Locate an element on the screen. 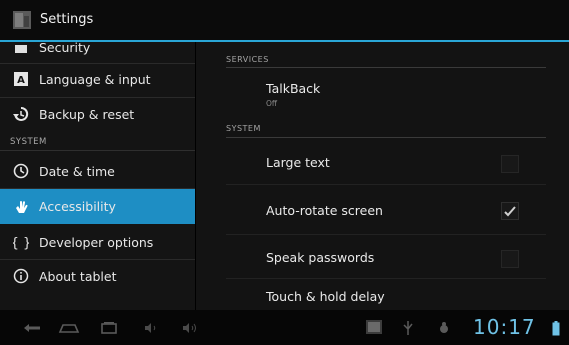 This screenshot has height=345, width=569. svg-text: A is located at coordinates (21, 80).